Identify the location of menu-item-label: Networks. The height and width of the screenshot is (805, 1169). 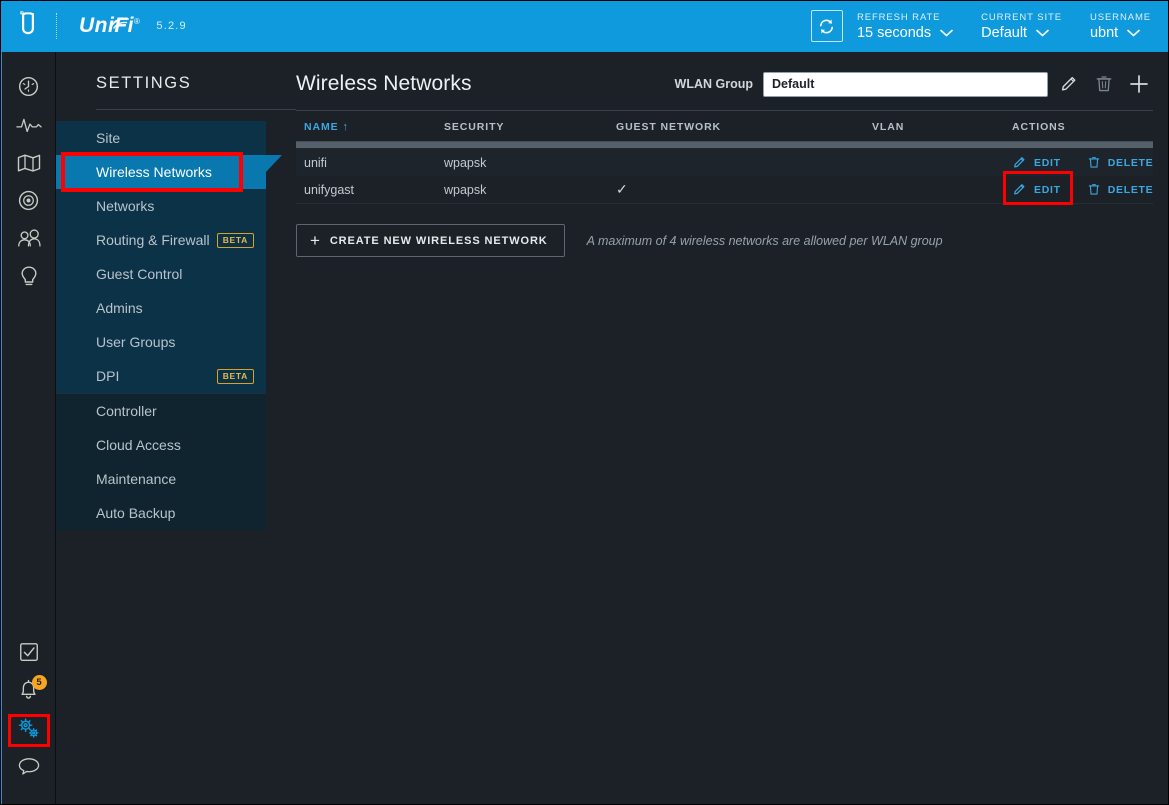
(125, 206).